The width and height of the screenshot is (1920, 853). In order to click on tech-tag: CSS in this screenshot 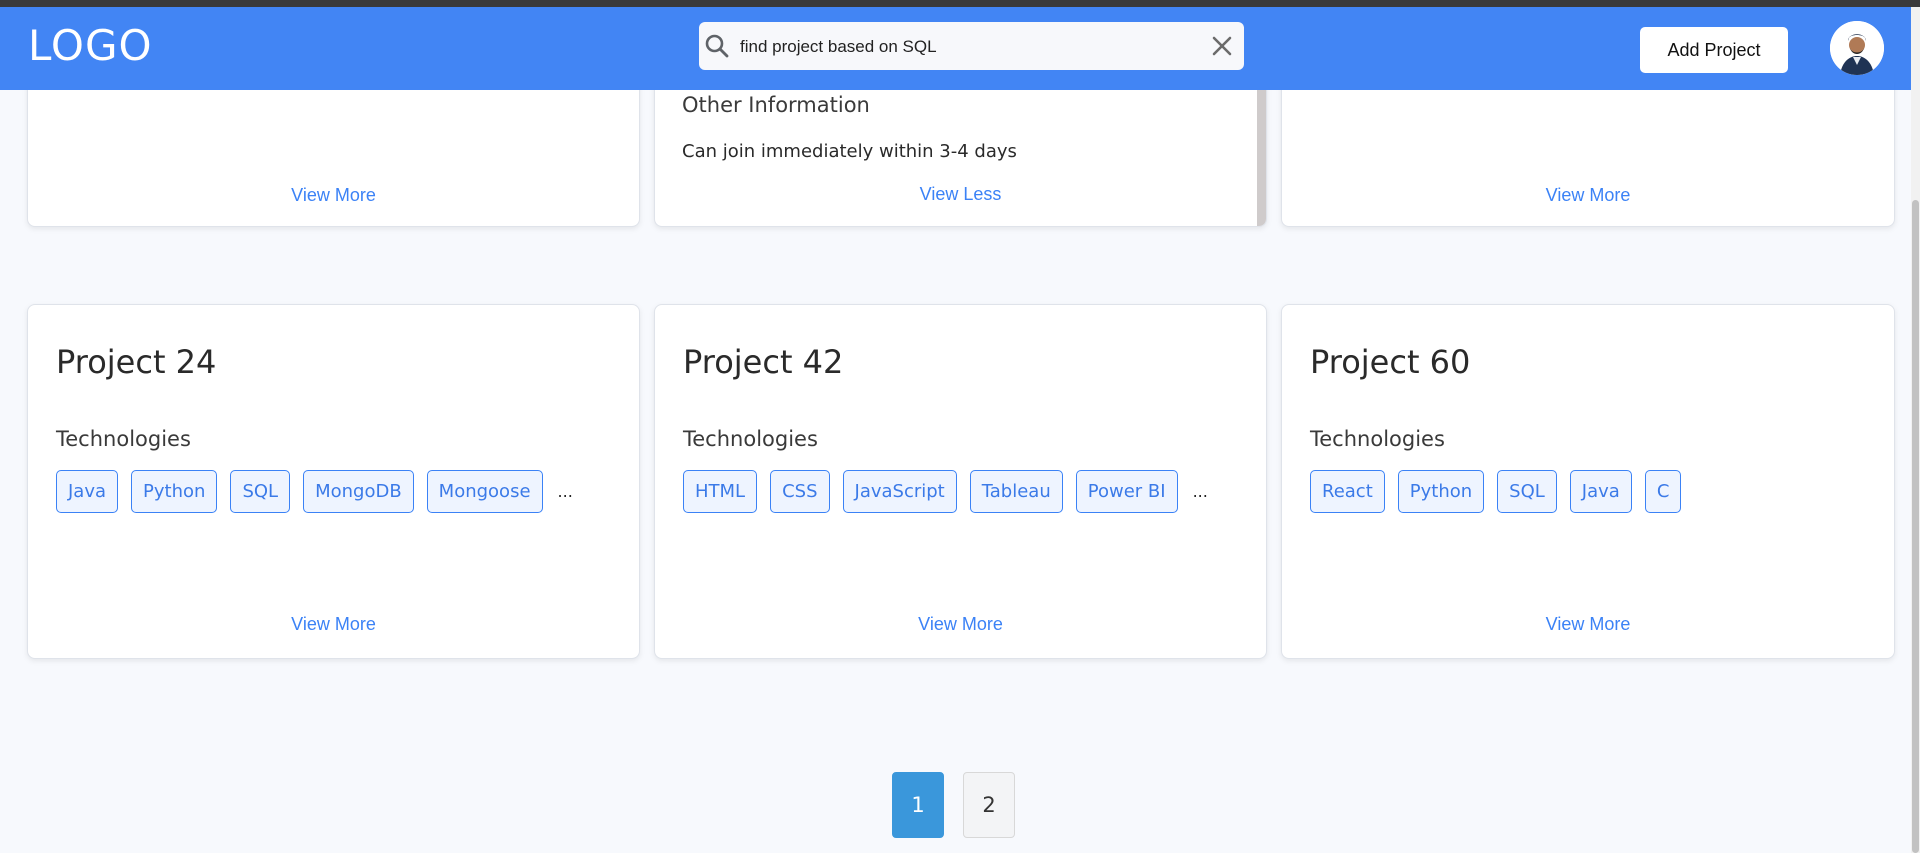, I will do `click(800, 491)`.